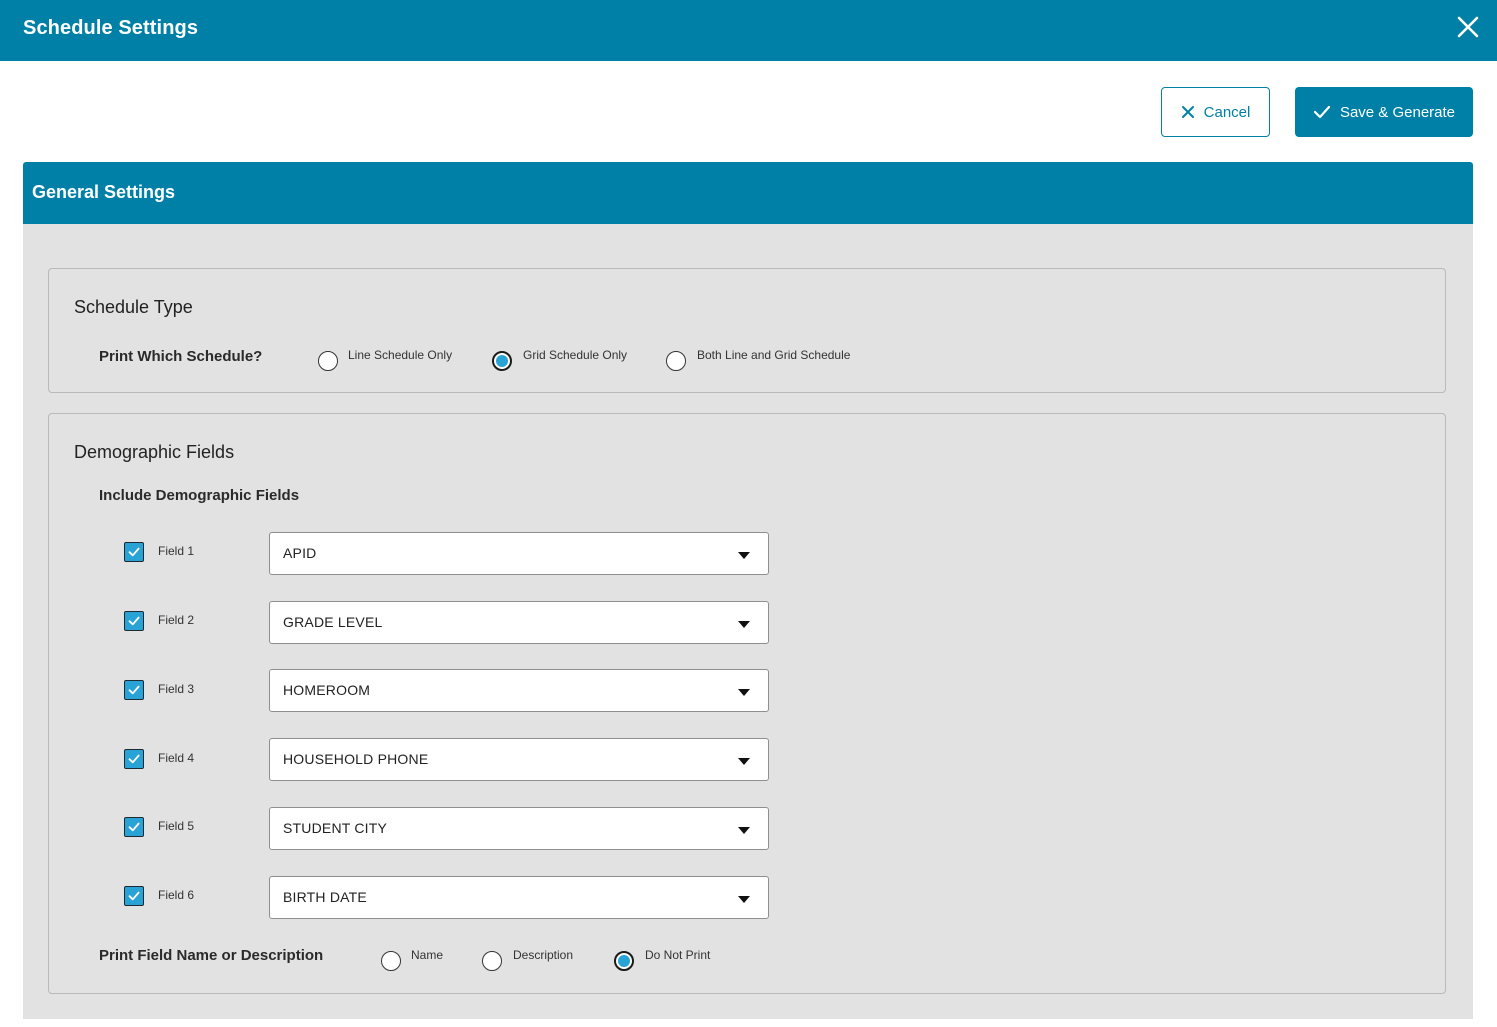 The height and width of the screenshot is (1027, 1497). I want to click on field-6-checkbox, so click(134, 896).